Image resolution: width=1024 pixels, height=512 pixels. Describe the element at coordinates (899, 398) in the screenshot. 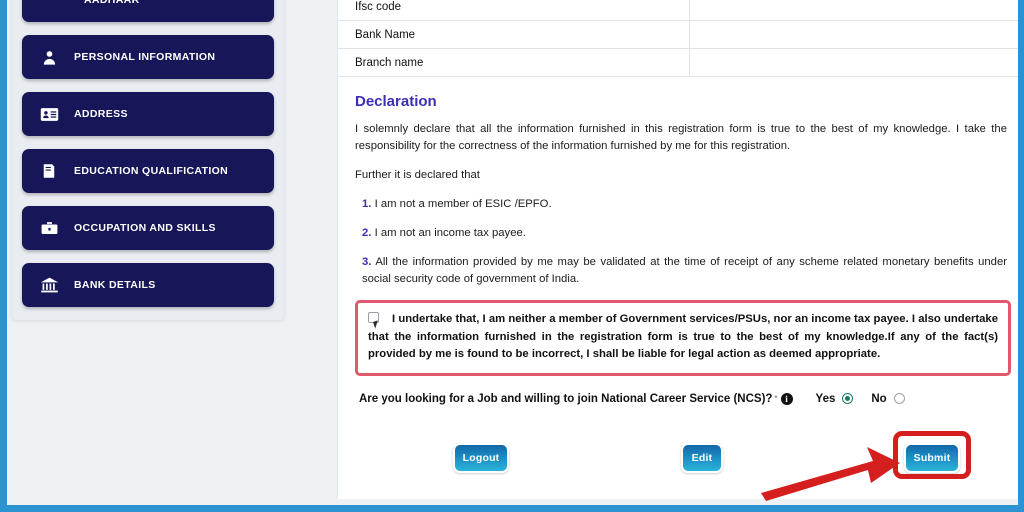

I see `ncs-no-radio` at that location.